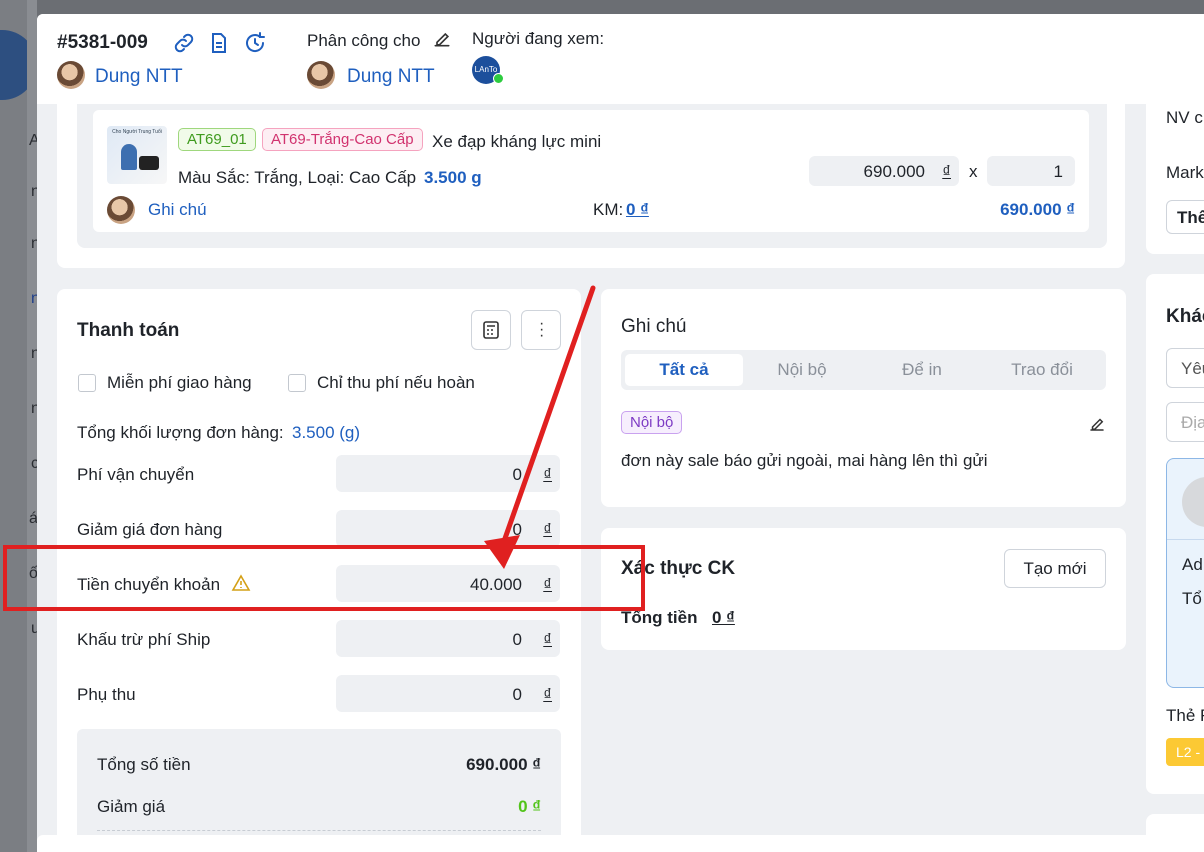 The image size is (1204, 852). Describe the element at coordinates (184, 45) in the screenshot. I see `link-icon` at that location.